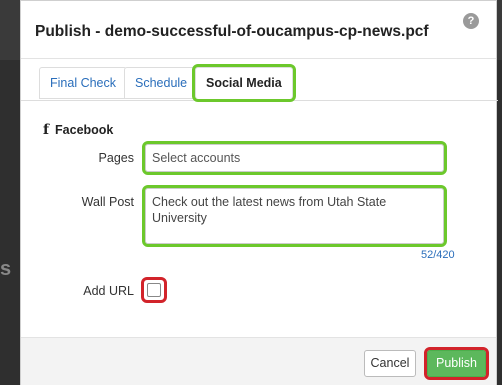  What do you see at coordinates (46, 130) in the screenshot?
I see `facebook-icon: f` at bounding box center [46, 130].